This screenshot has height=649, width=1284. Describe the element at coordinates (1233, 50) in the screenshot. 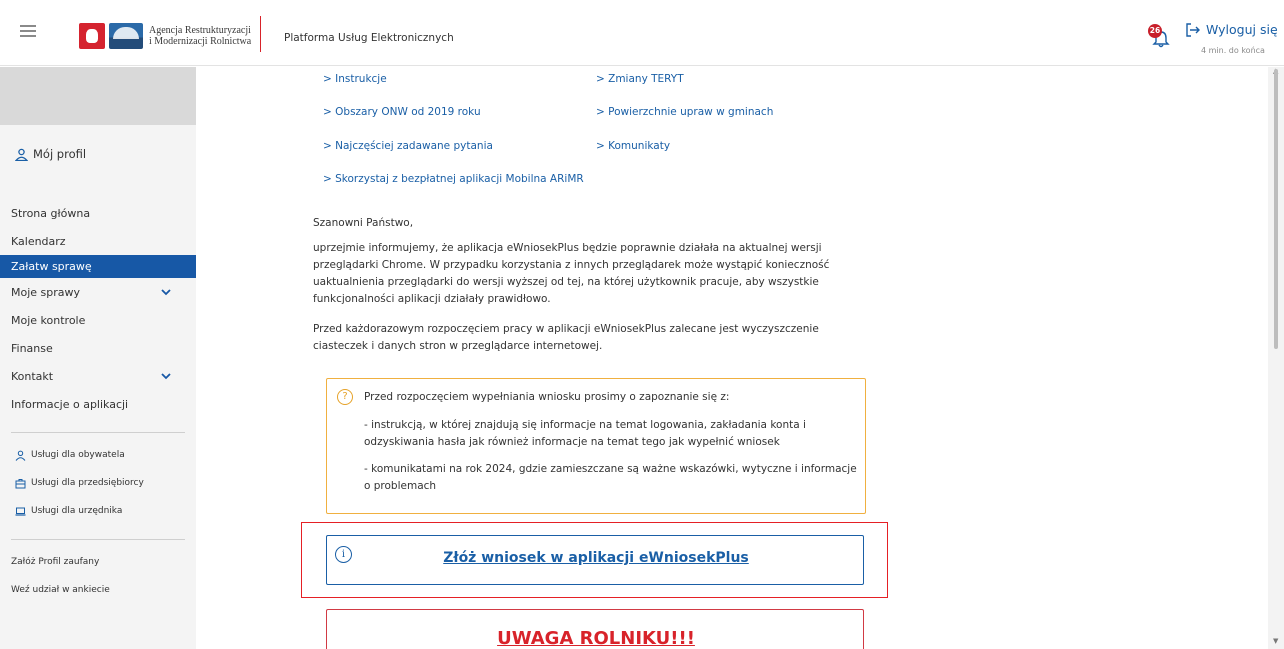

I see `session-timer: 4 min. do końca` at that location.